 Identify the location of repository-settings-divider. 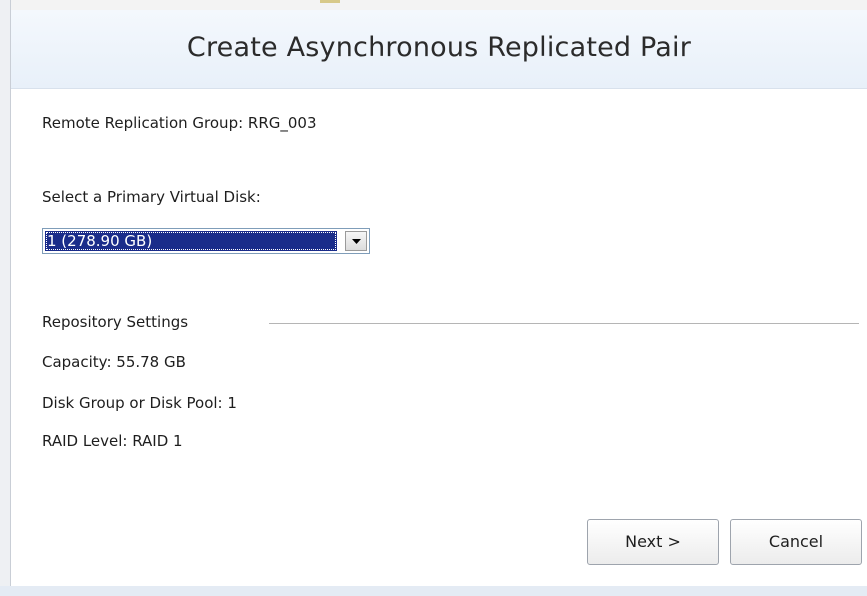
(564, 323).